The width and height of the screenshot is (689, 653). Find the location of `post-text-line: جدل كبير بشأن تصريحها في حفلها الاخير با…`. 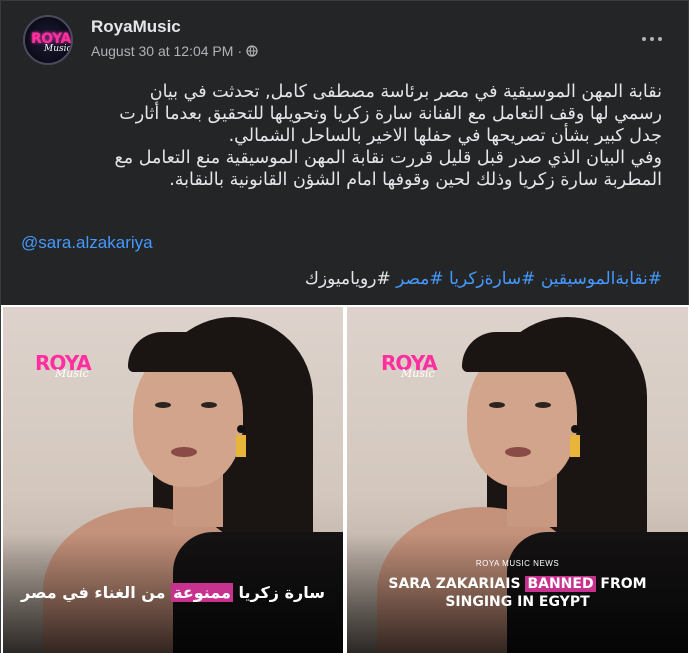

post-text-line: جدل كبير بشأن تصريحها في حفلها الاخير با… is located at coordinates (445, 136).